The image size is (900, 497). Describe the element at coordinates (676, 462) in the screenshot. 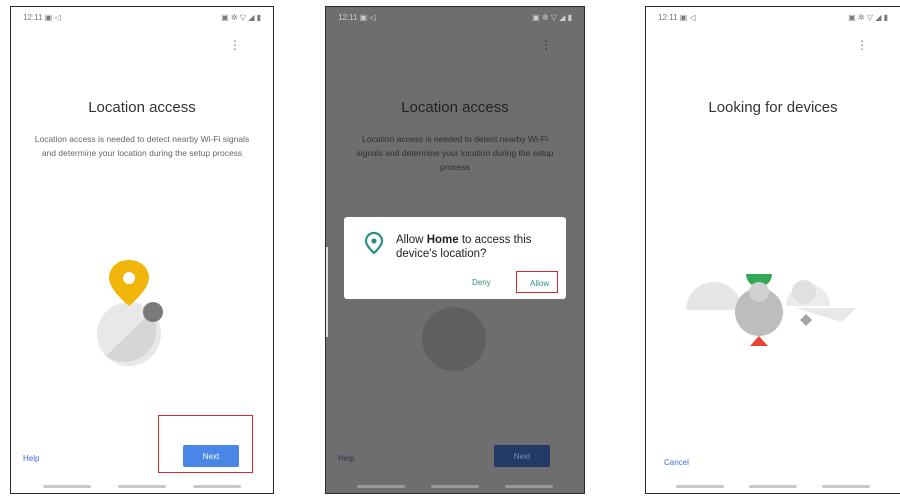

I see `cancel-link: Cancel` at that location.